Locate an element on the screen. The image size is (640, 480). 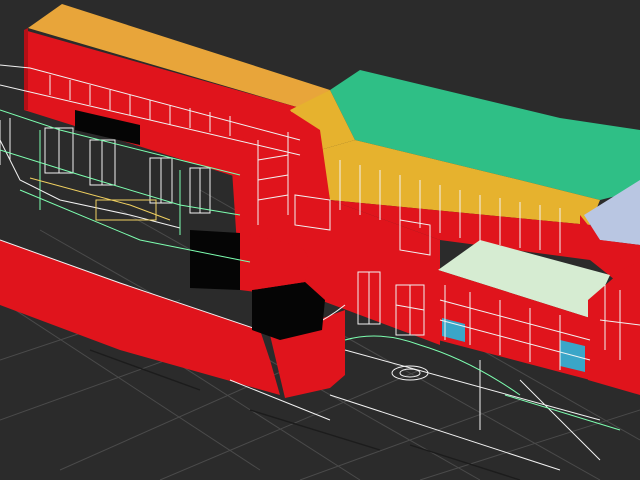
black-wall-right is located at coordinates (288, 311).